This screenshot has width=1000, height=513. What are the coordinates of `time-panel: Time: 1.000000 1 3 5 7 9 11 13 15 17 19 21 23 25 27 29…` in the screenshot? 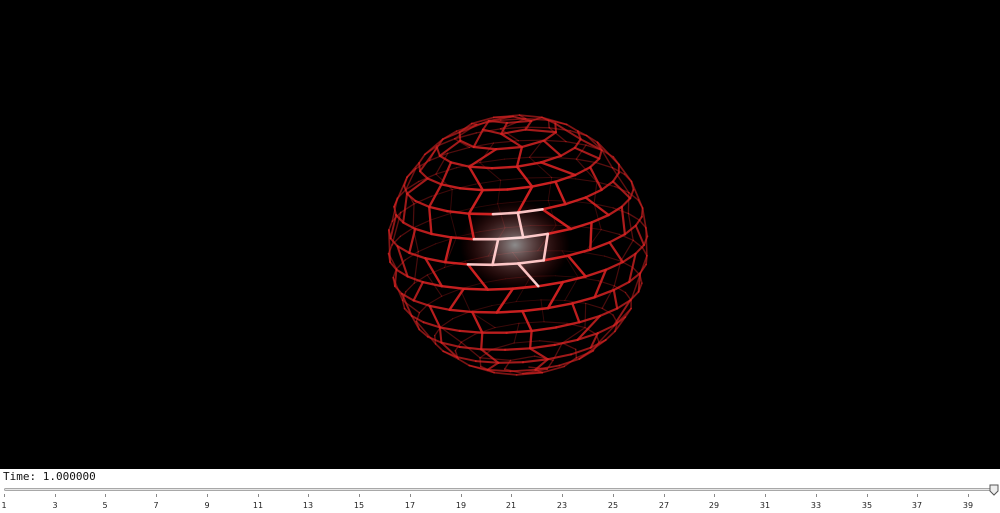 It's located at (500, 491).